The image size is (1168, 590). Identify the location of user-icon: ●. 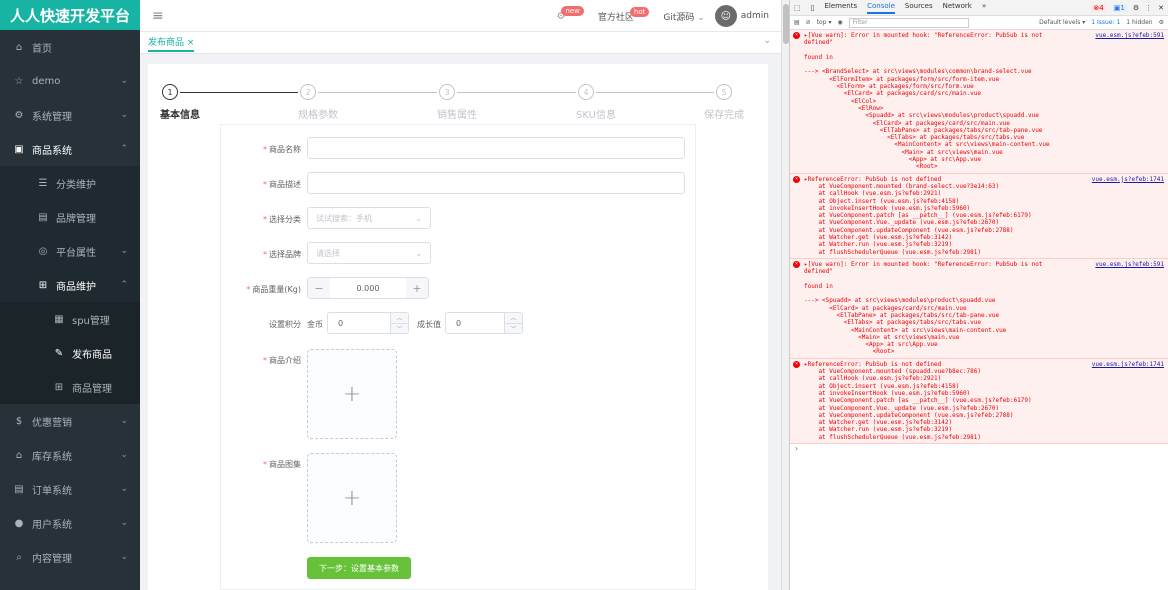
(19, 523).